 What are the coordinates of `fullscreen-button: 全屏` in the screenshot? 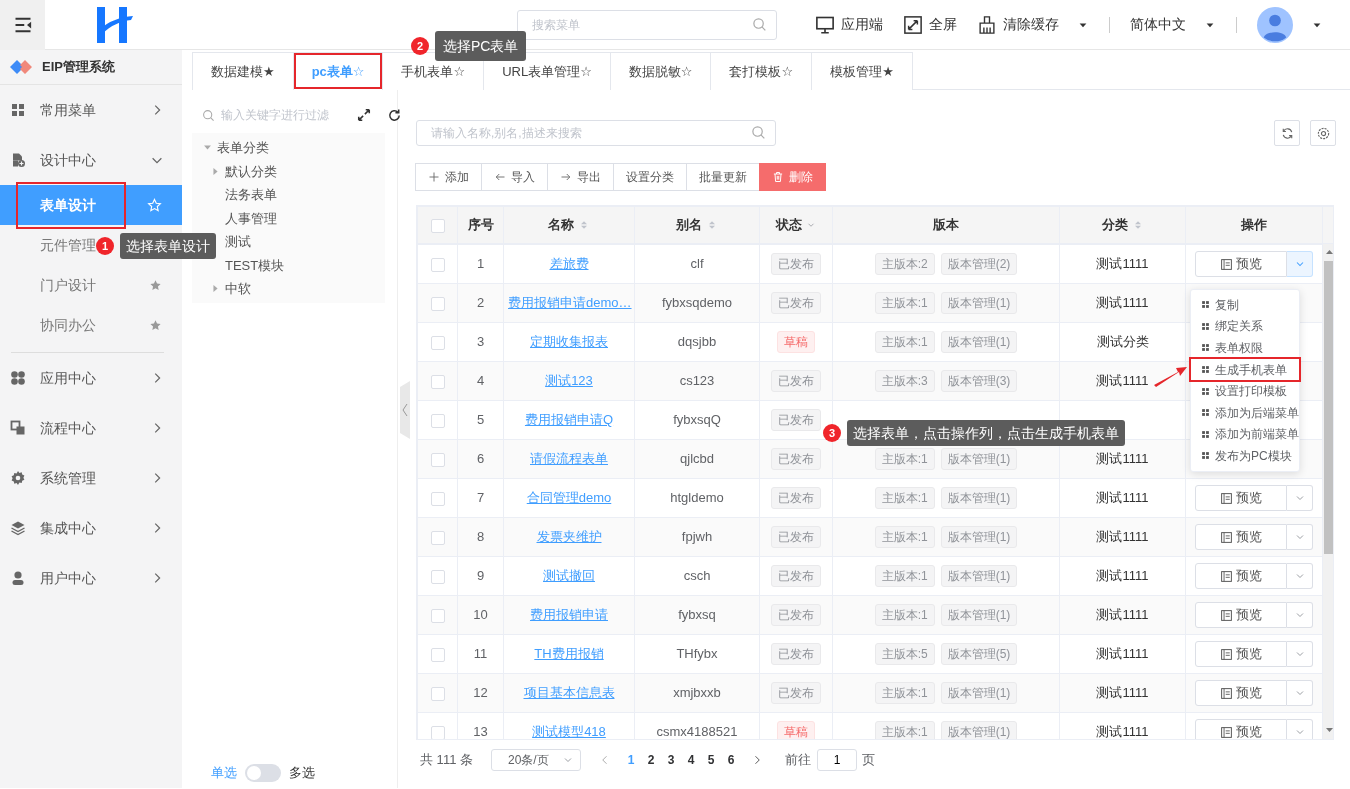 It's located at (930, 24).